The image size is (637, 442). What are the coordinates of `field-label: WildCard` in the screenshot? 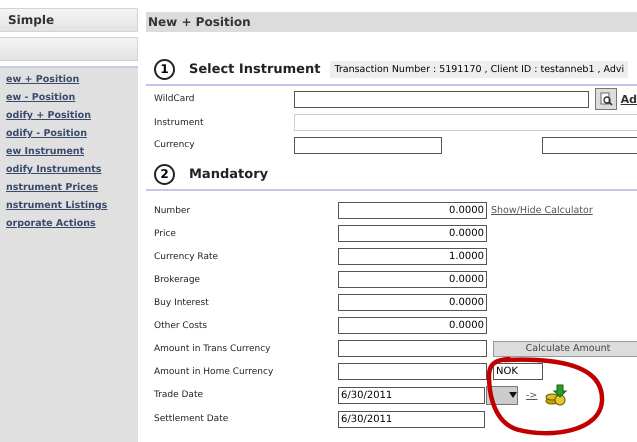 It's located at (175, 99).